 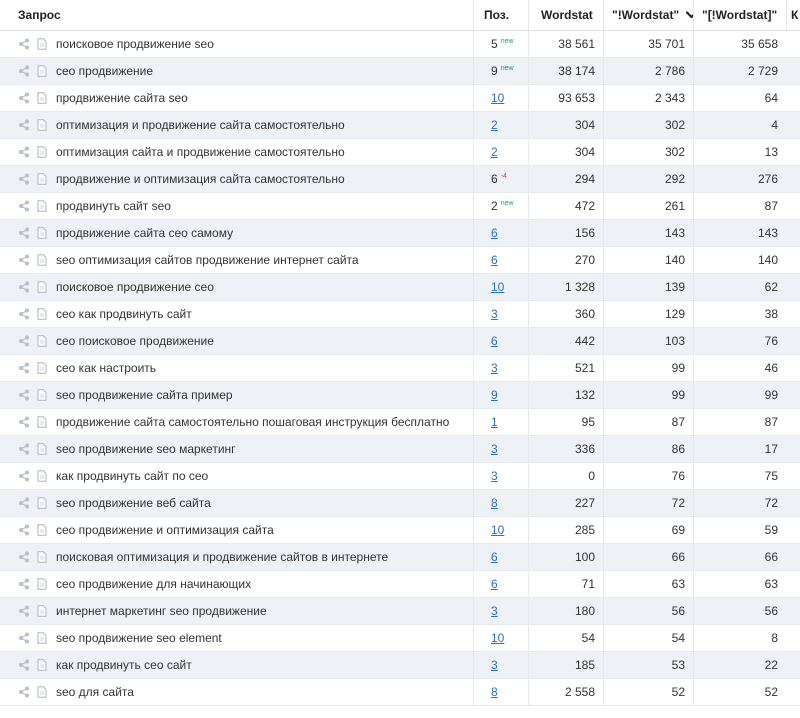 I want to click on wordstat-order-value: 17, so click(x=739, y=449).